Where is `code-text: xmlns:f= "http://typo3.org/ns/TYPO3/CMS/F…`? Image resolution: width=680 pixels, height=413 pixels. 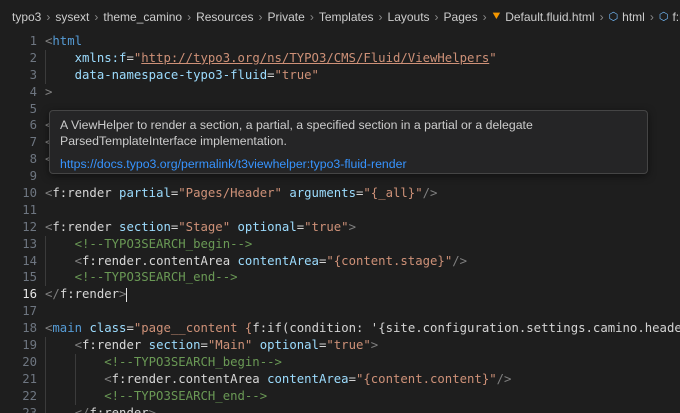
code-text: xmlns:f= "http://typo3.org/ns/TYPO3/CMS/F… is located at coordinates (271, 58).